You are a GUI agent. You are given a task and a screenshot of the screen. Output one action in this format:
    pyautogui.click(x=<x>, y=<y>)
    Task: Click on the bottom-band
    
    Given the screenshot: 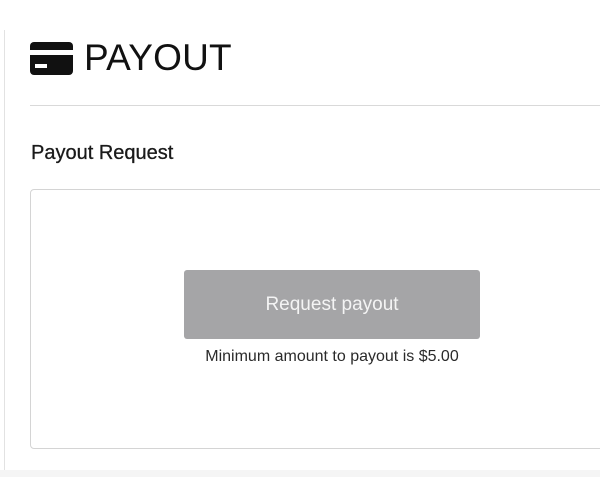 What is the action you would take?
    pyautogui.click(x=300, y=473)
    